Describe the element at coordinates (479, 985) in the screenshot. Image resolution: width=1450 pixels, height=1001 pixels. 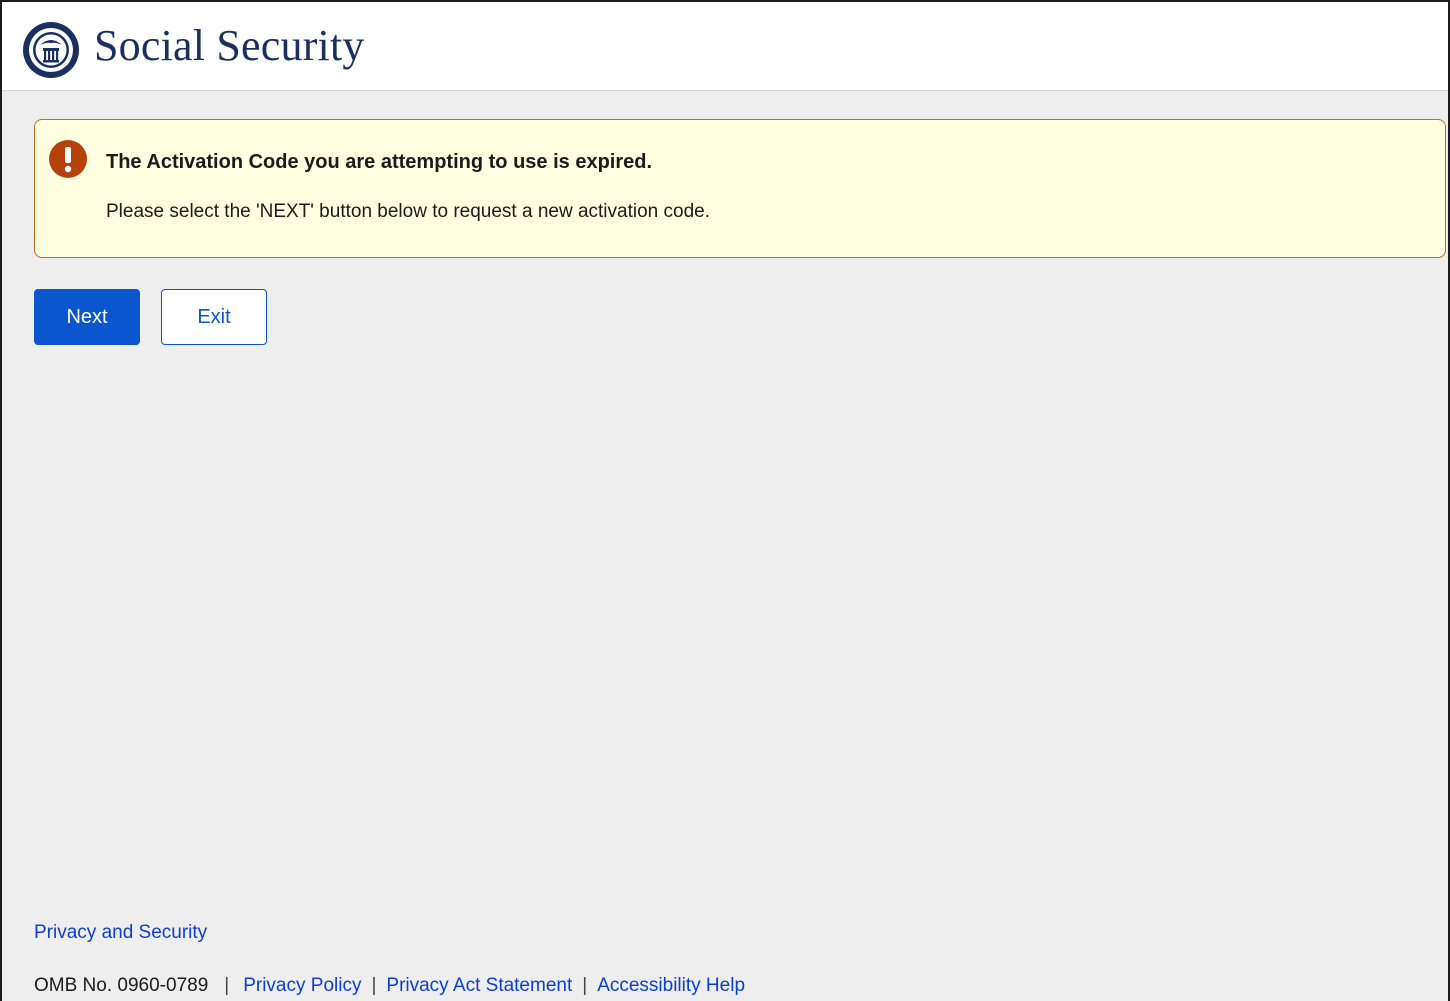
I see `privacy-act-statement-link: Privacy Act Statement` at that location.